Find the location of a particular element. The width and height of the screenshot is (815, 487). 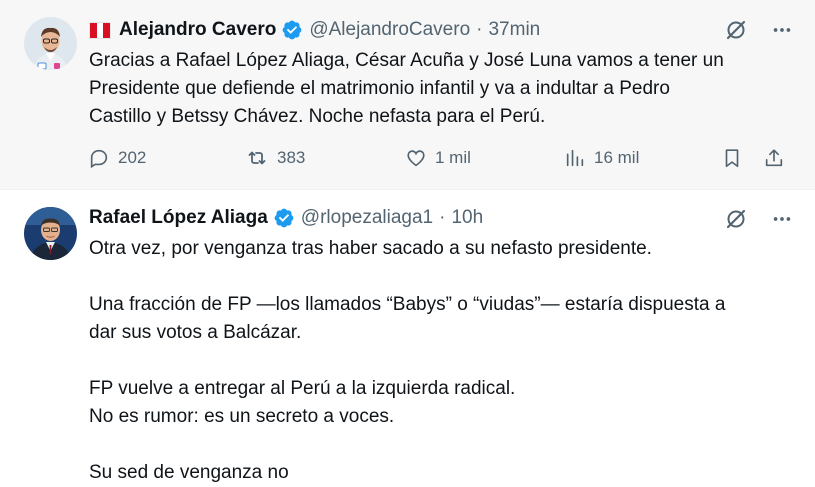

bookmark-button is located at coordinates (732, 158).